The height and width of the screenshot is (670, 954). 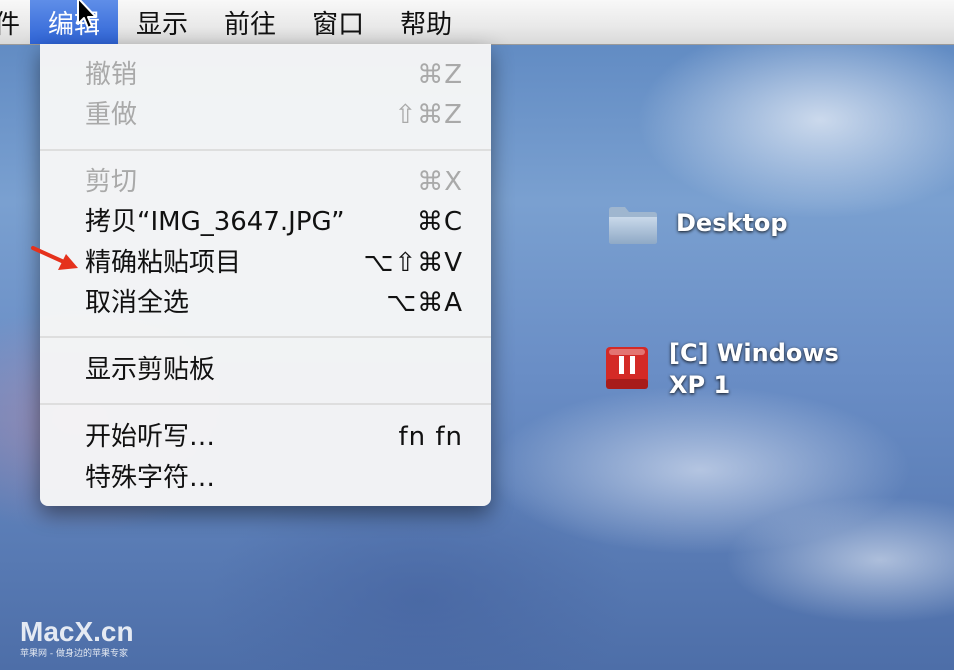 What do you see at coordinates (428, 115) in the screenshot?
I see `menu-item-shortcut: ⇧⌘Z` at bounding box center [428, 115].